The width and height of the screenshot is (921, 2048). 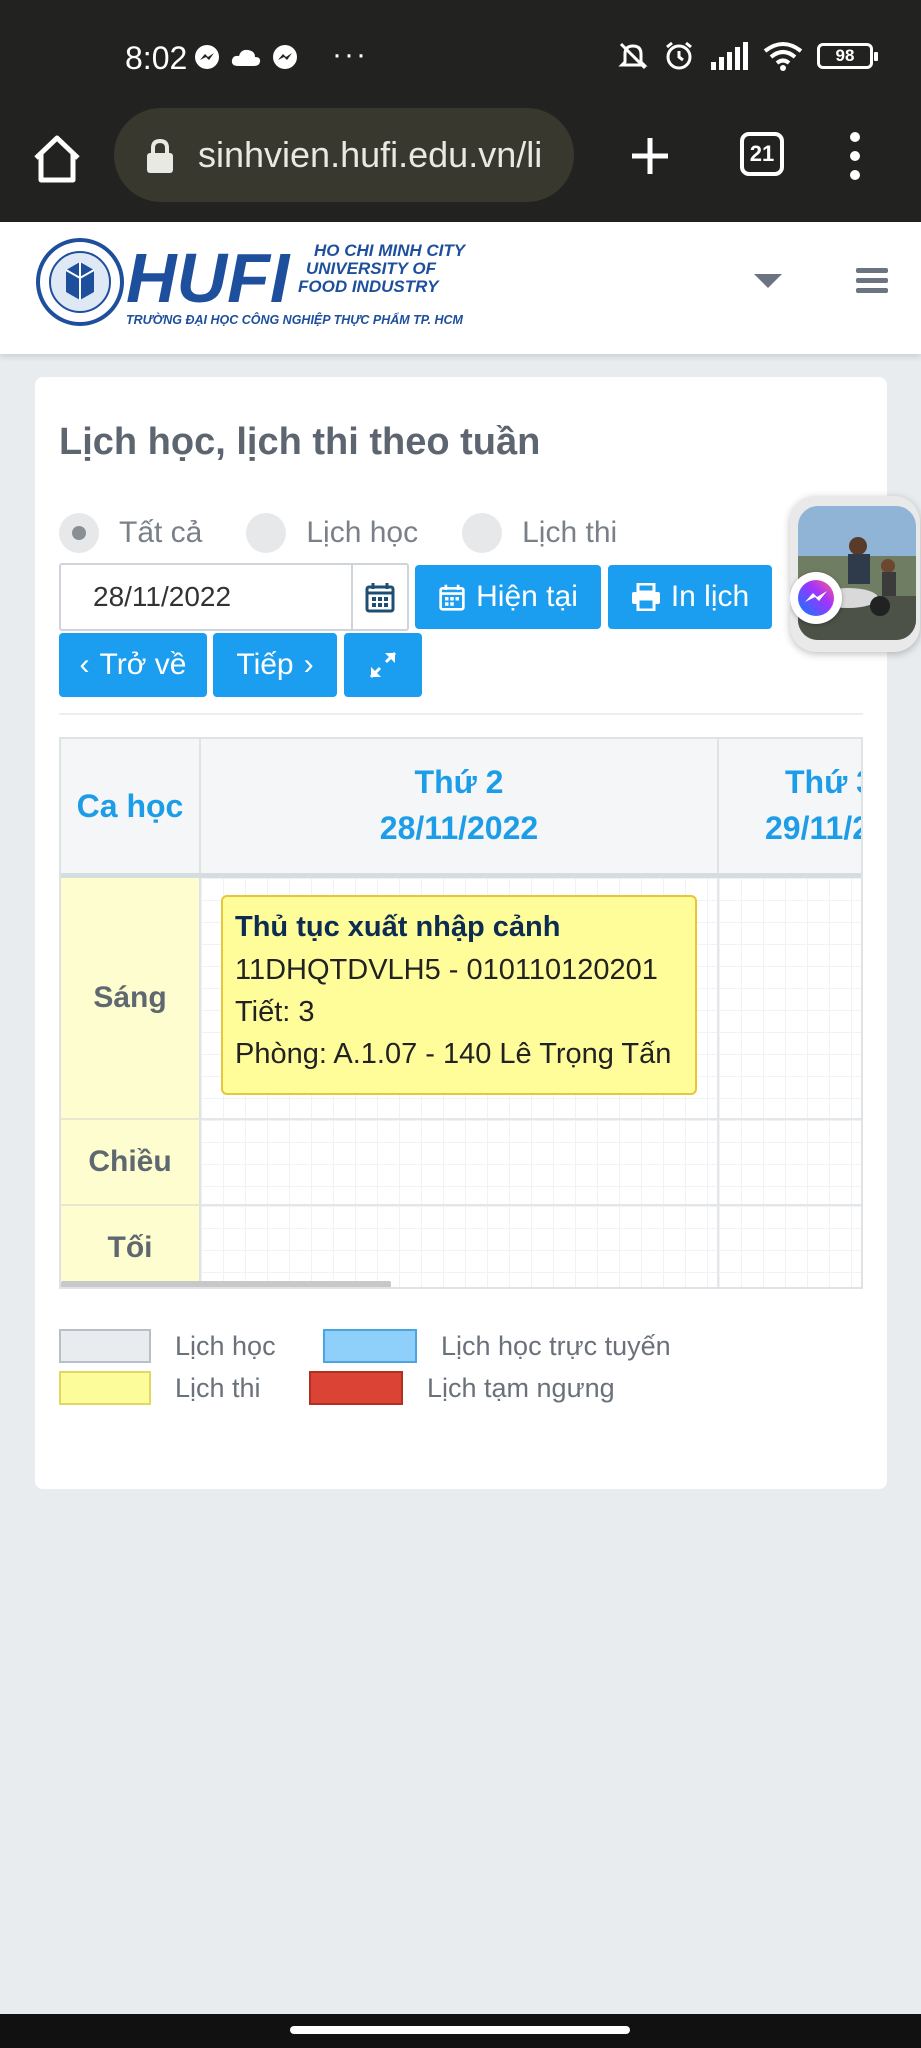 What do you see at coordinates (84, 664) in the screenshot?
I see `chevron-left-icon: ‹` at bounding box center [84, 664].